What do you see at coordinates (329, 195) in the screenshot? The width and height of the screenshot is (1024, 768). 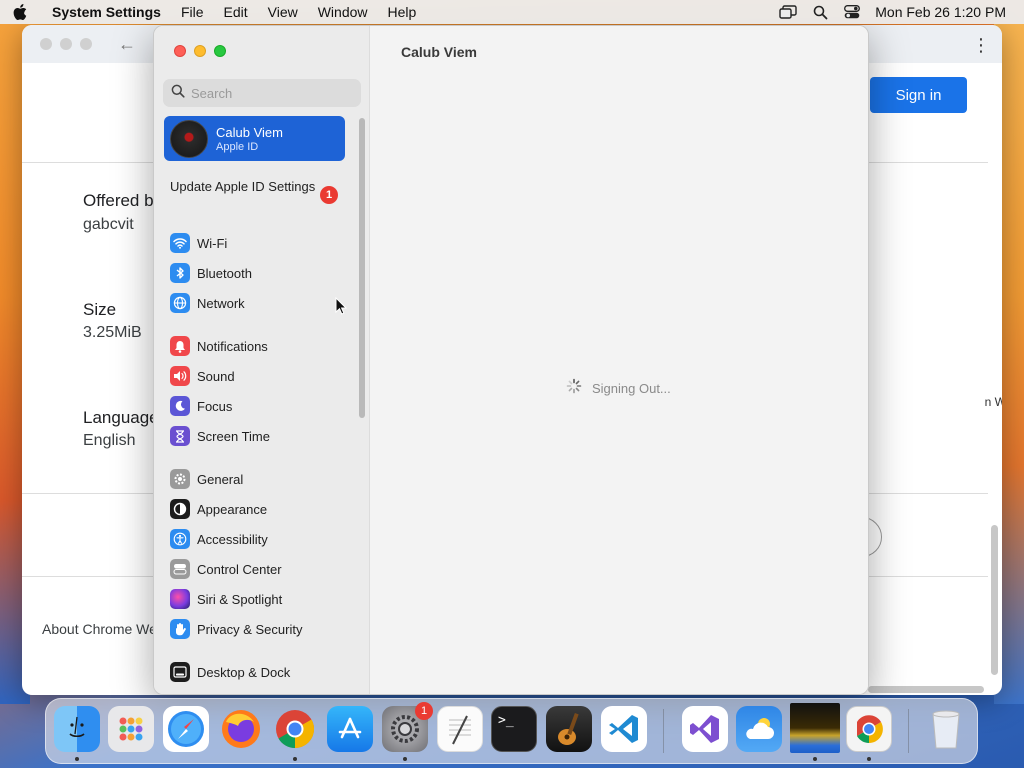 I see `notification-badge: 1` at bounding box center [329, 195].